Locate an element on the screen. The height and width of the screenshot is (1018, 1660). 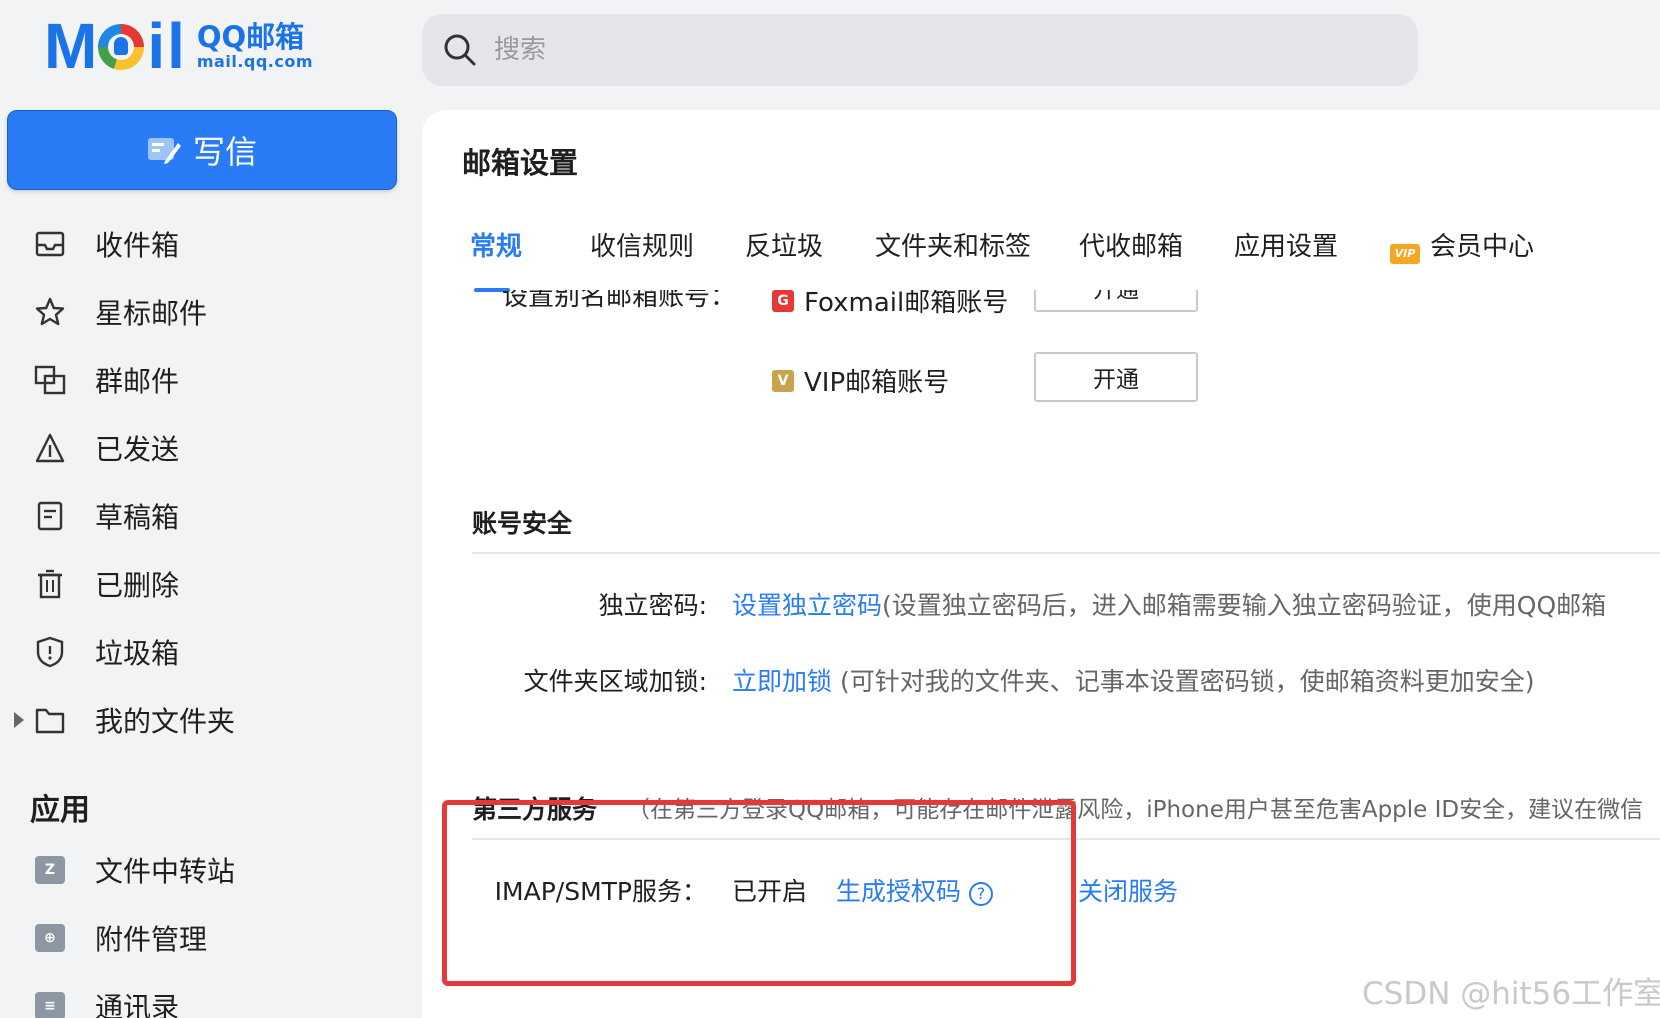
sidebar-item-label: 星标邮件 is located at coordinates (151, 313).